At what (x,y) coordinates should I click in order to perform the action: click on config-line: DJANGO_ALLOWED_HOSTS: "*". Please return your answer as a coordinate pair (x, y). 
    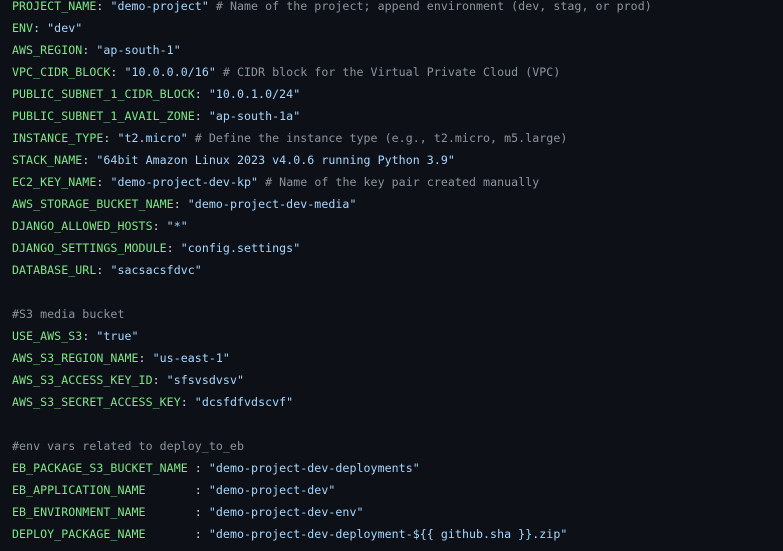
    Looking at the image, I should click on (397, 229).